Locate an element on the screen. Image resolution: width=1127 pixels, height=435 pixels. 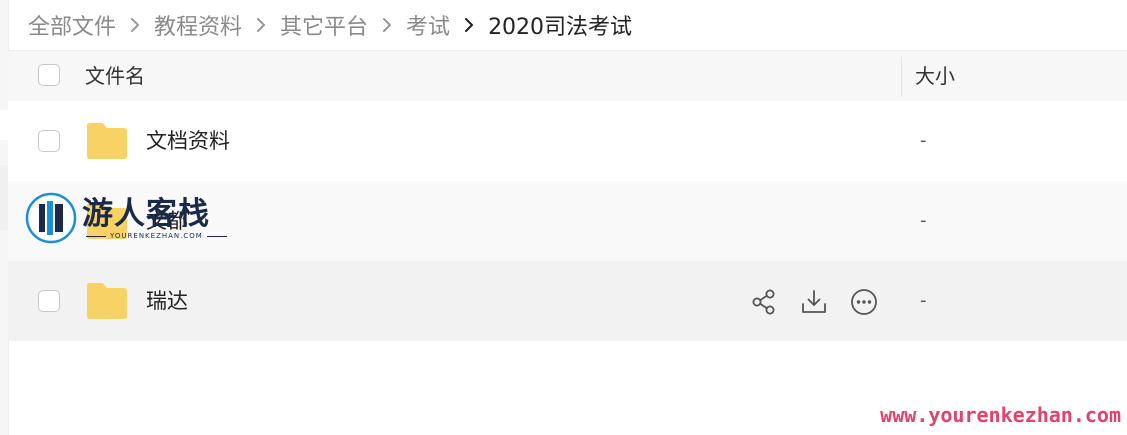
table-header: 文件名 大小 is located at coordinates (567, 75).